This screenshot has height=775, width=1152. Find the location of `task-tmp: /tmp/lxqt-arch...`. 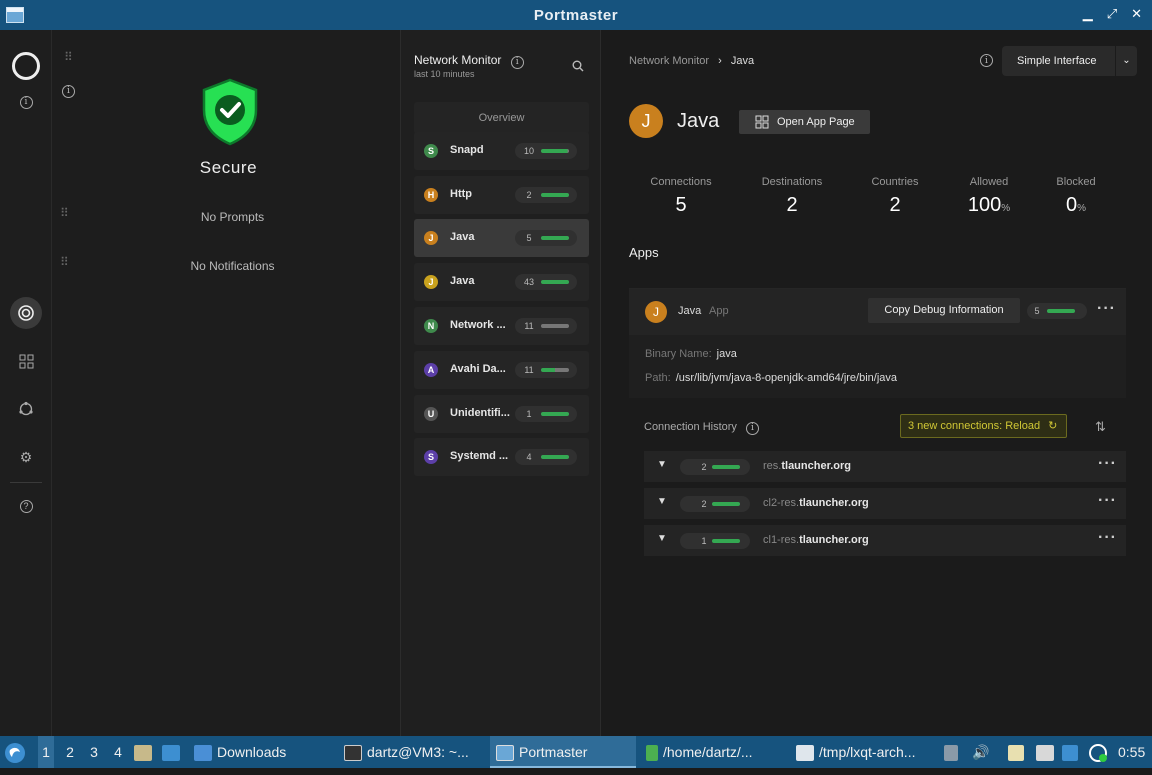

task-tmp: /tmp/lxqt-arch... is located at coordinates (855, 752).